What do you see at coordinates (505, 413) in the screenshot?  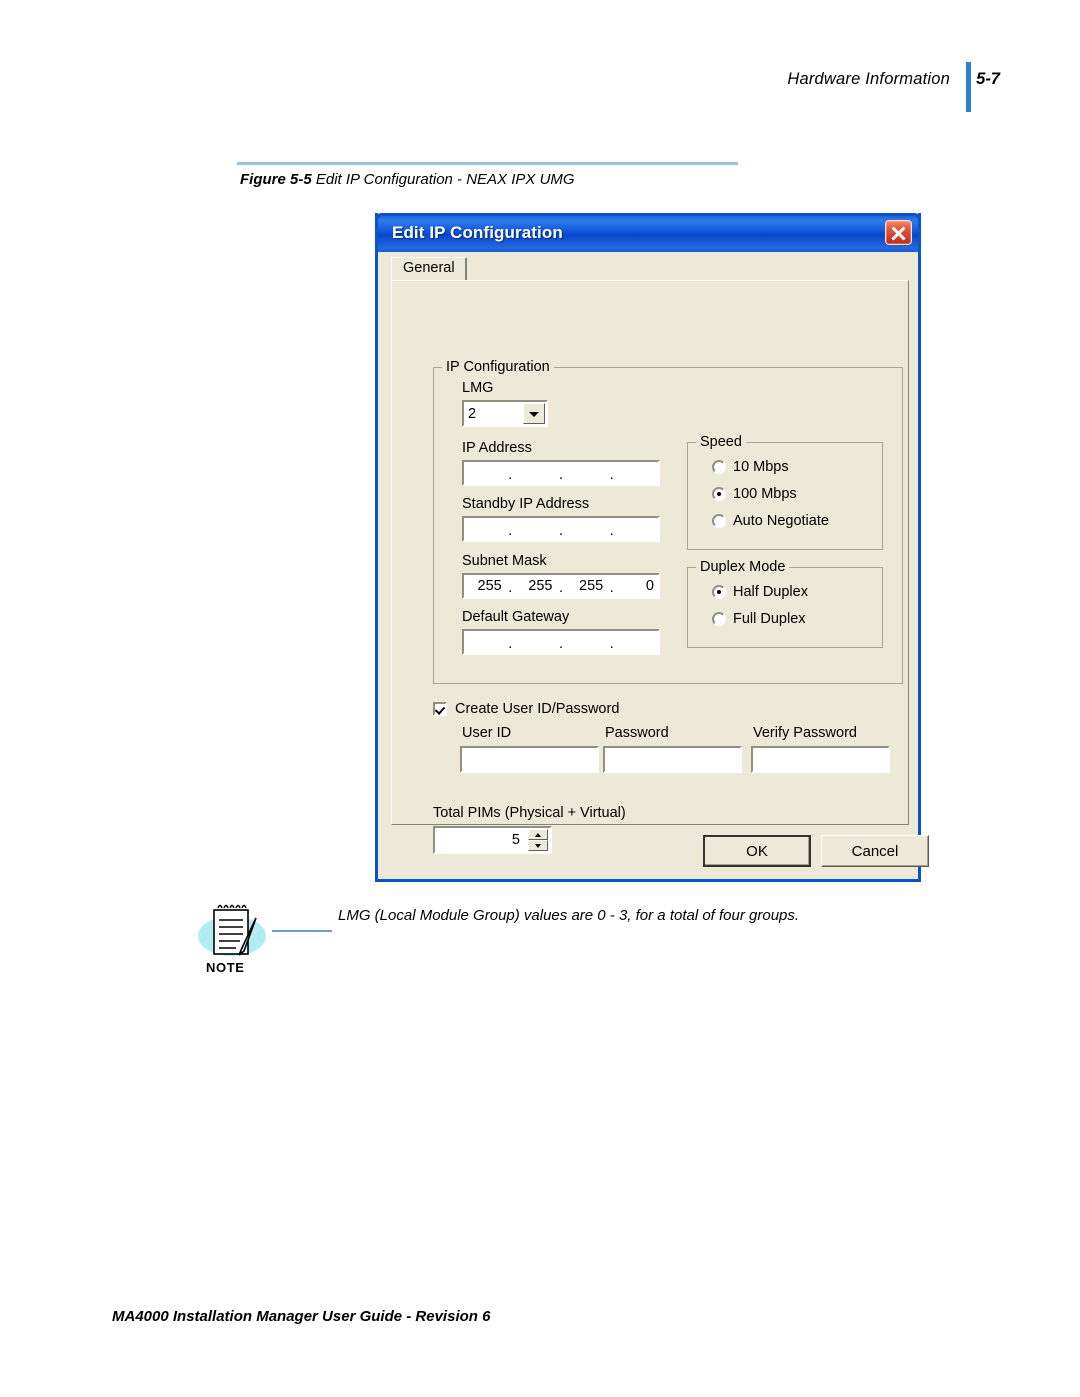 I see `lmg-combobox: 2` at bounding box center [505, 413].